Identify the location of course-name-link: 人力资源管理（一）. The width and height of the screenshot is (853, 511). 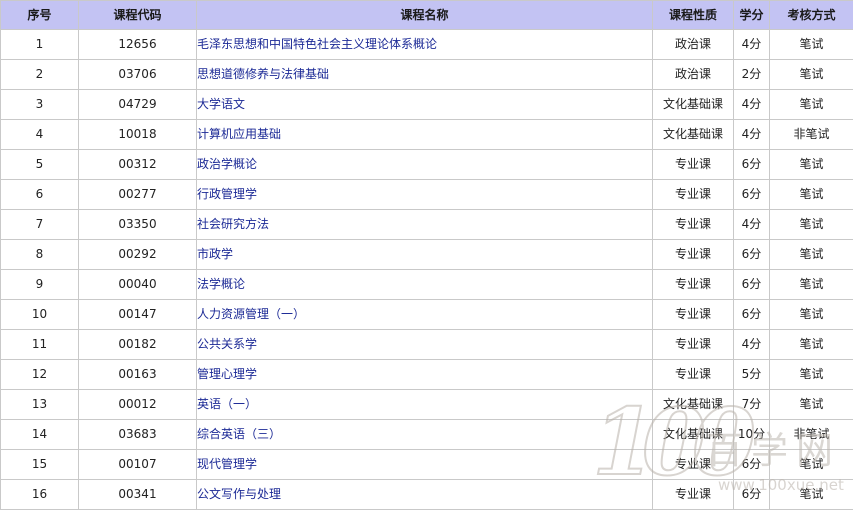
(252, 314).